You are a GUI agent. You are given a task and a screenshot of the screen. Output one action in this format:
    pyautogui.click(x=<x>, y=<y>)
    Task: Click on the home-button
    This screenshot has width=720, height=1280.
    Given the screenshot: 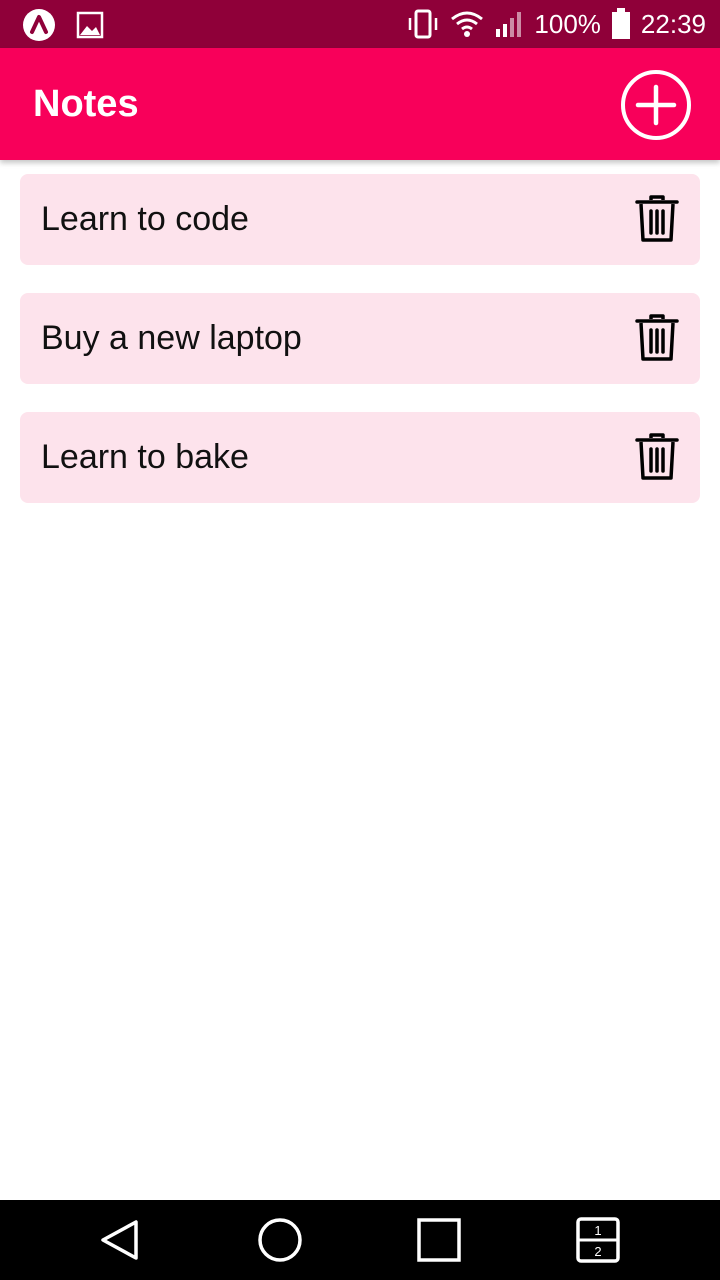 What is the action you would take?
    pyautogui.click(x=280, y=1240)
    